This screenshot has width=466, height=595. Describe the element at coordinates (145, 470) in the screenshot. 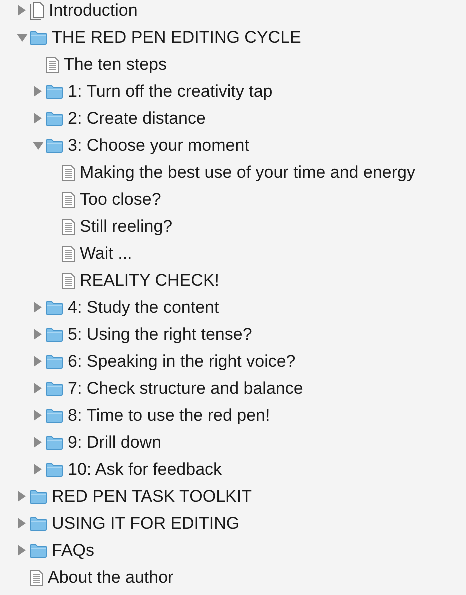

I see `binder-item: 10: Ask for feedback` at that location.